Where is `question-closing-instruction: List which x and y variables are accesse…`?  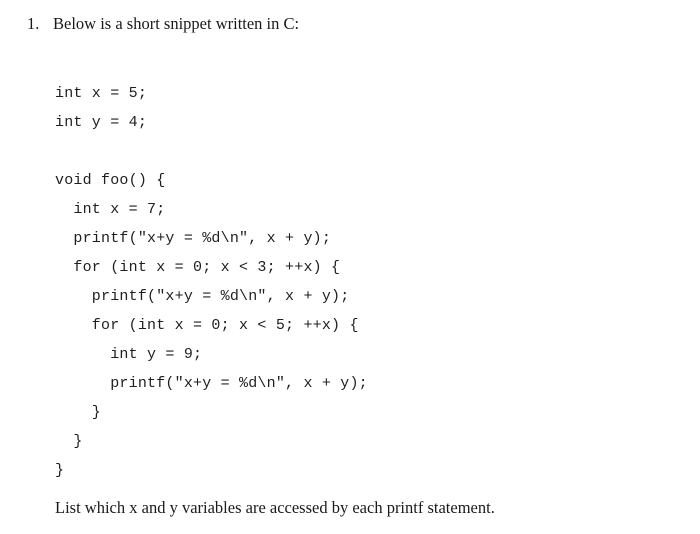
question-closing-instruction: List which x and y variables are accesse… is located at coordinates (275, 507).